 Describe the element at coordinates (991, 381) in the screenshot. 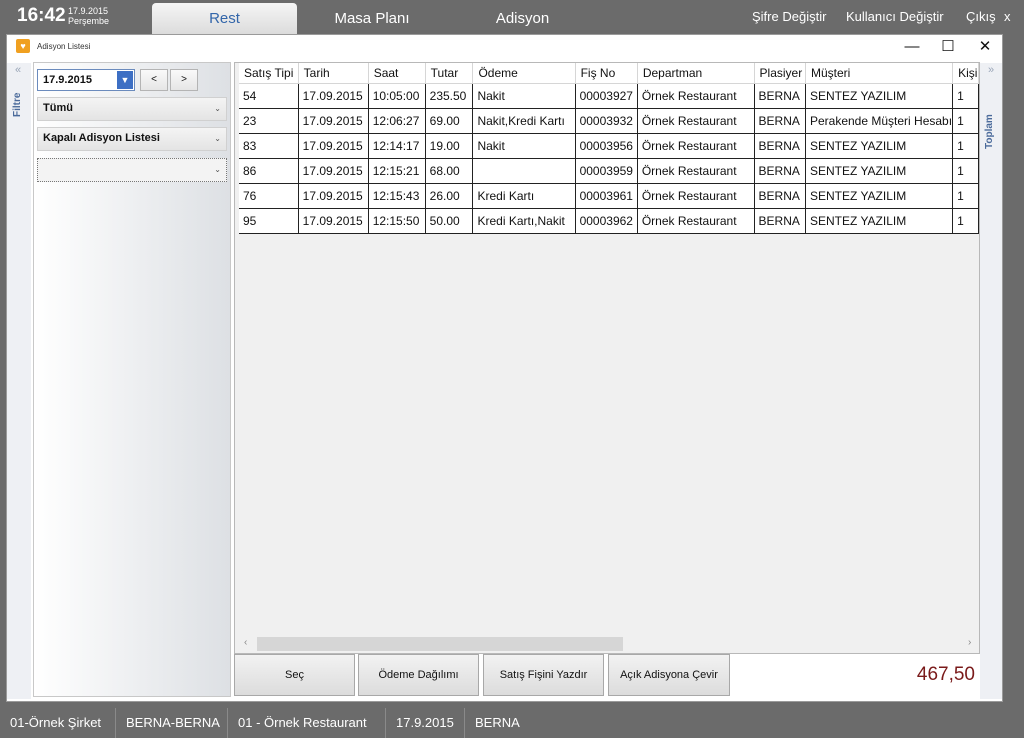

I see `total-side-tab: » Toplam` at that location.